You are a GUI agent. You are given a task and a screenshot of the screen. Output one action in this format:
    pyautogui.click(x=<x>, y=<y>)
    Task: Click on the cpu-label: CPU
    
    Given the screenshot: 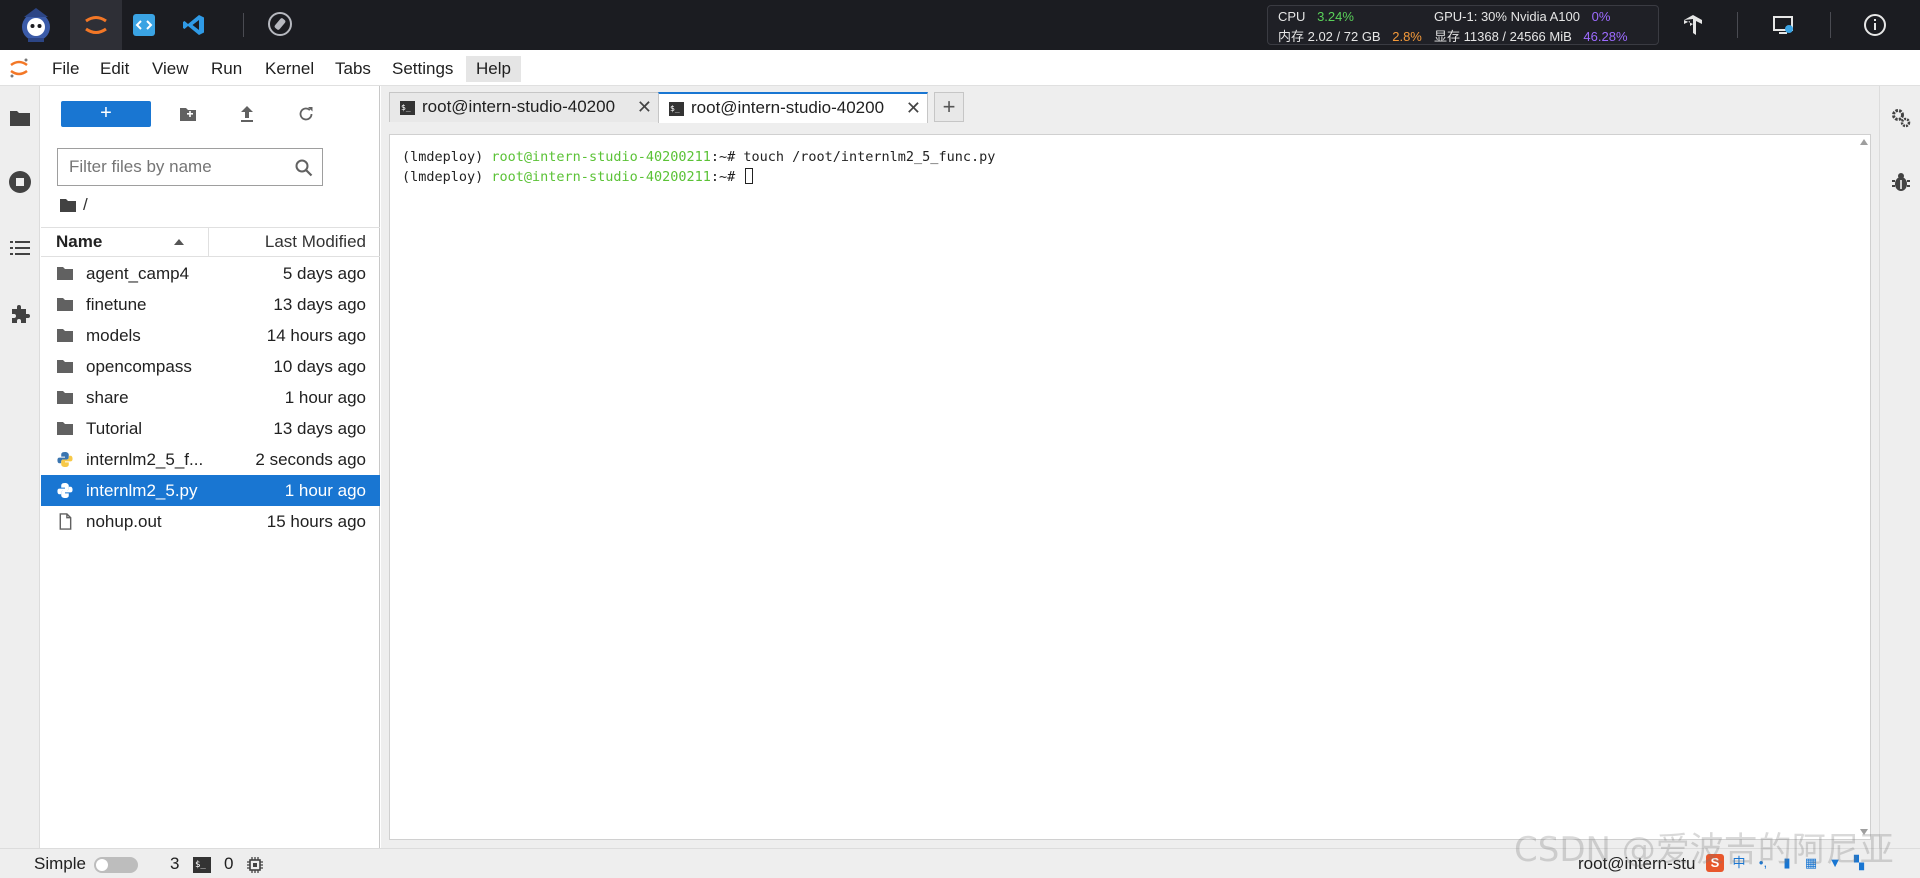 What is the action you would take?
    pyautogui.click(x=1292, y=16)
    